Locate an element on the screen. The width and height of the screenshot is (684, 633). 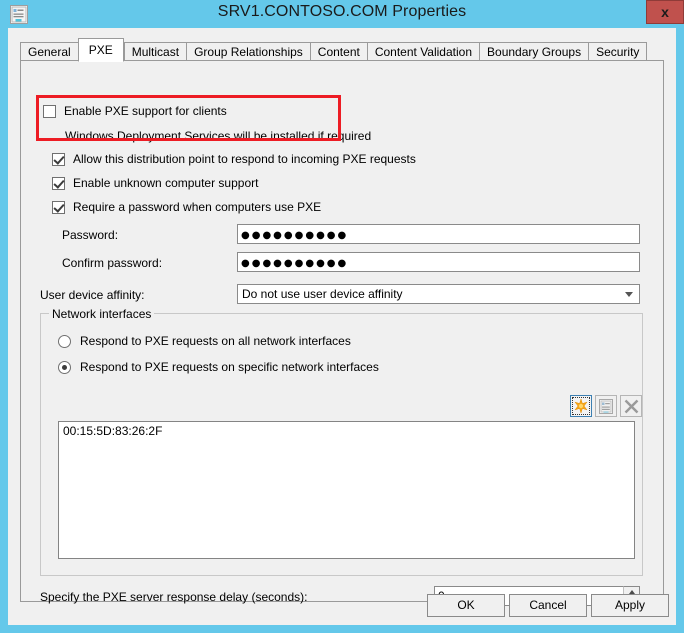
tab-security: Security is located at coordinates (618, 51).